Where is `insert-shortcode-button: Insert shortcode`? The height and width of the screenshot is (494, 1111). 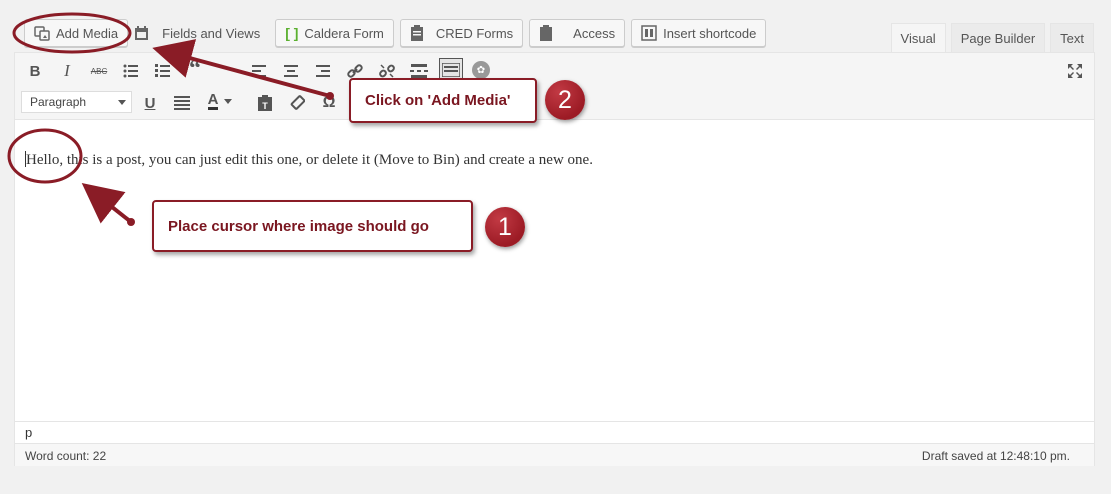
insert-shortcode-button: Insert shortcode is located at coordinates (699, 33).